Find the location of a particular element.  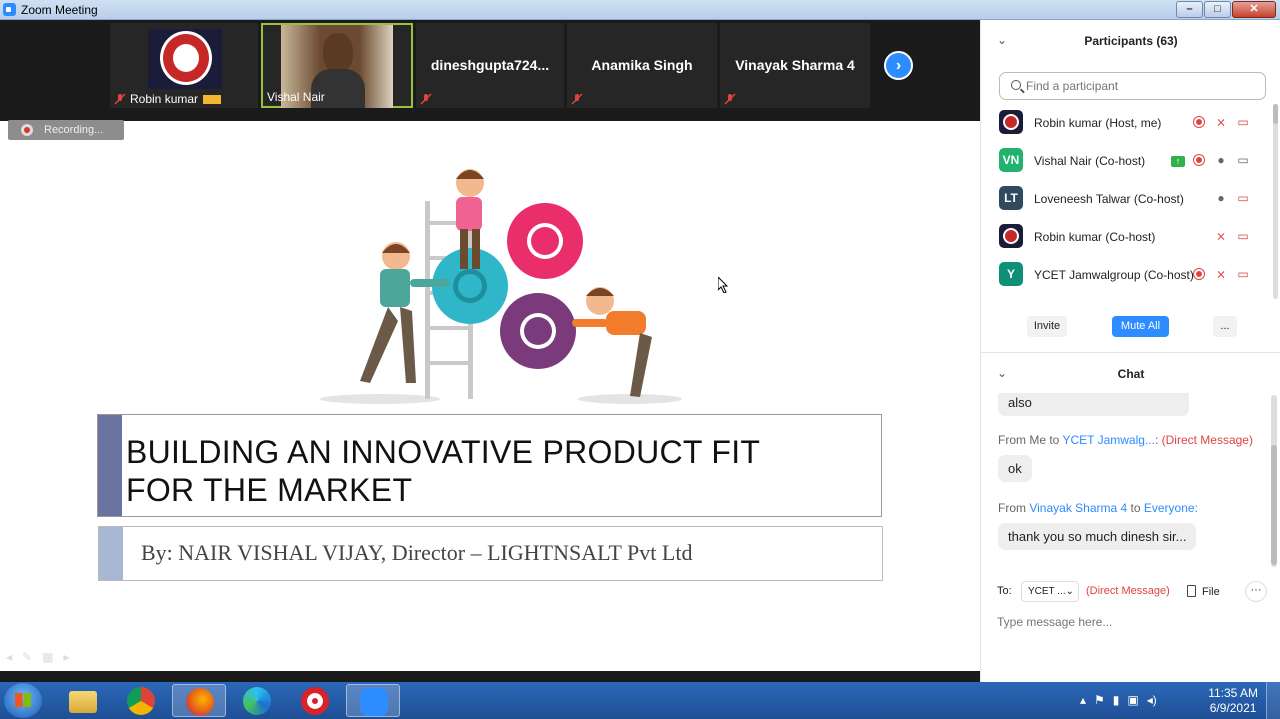

mute-all-button: Mute All is located at coordinates (1140, 326).